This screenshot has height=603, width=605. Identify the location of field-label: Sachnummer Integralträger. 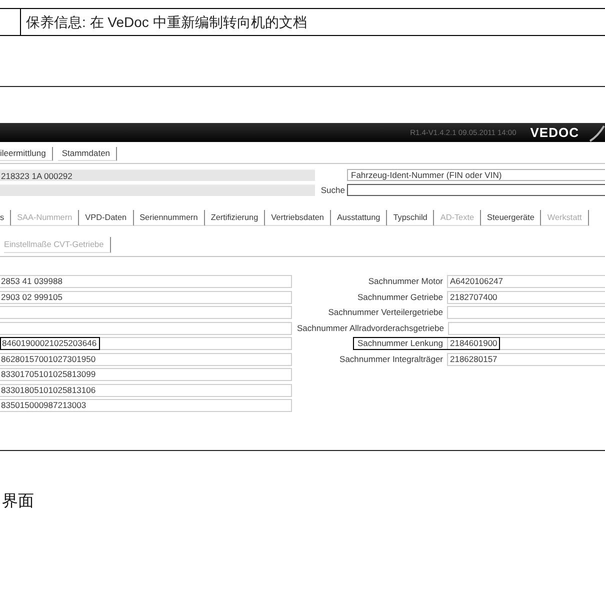
(391, 359).